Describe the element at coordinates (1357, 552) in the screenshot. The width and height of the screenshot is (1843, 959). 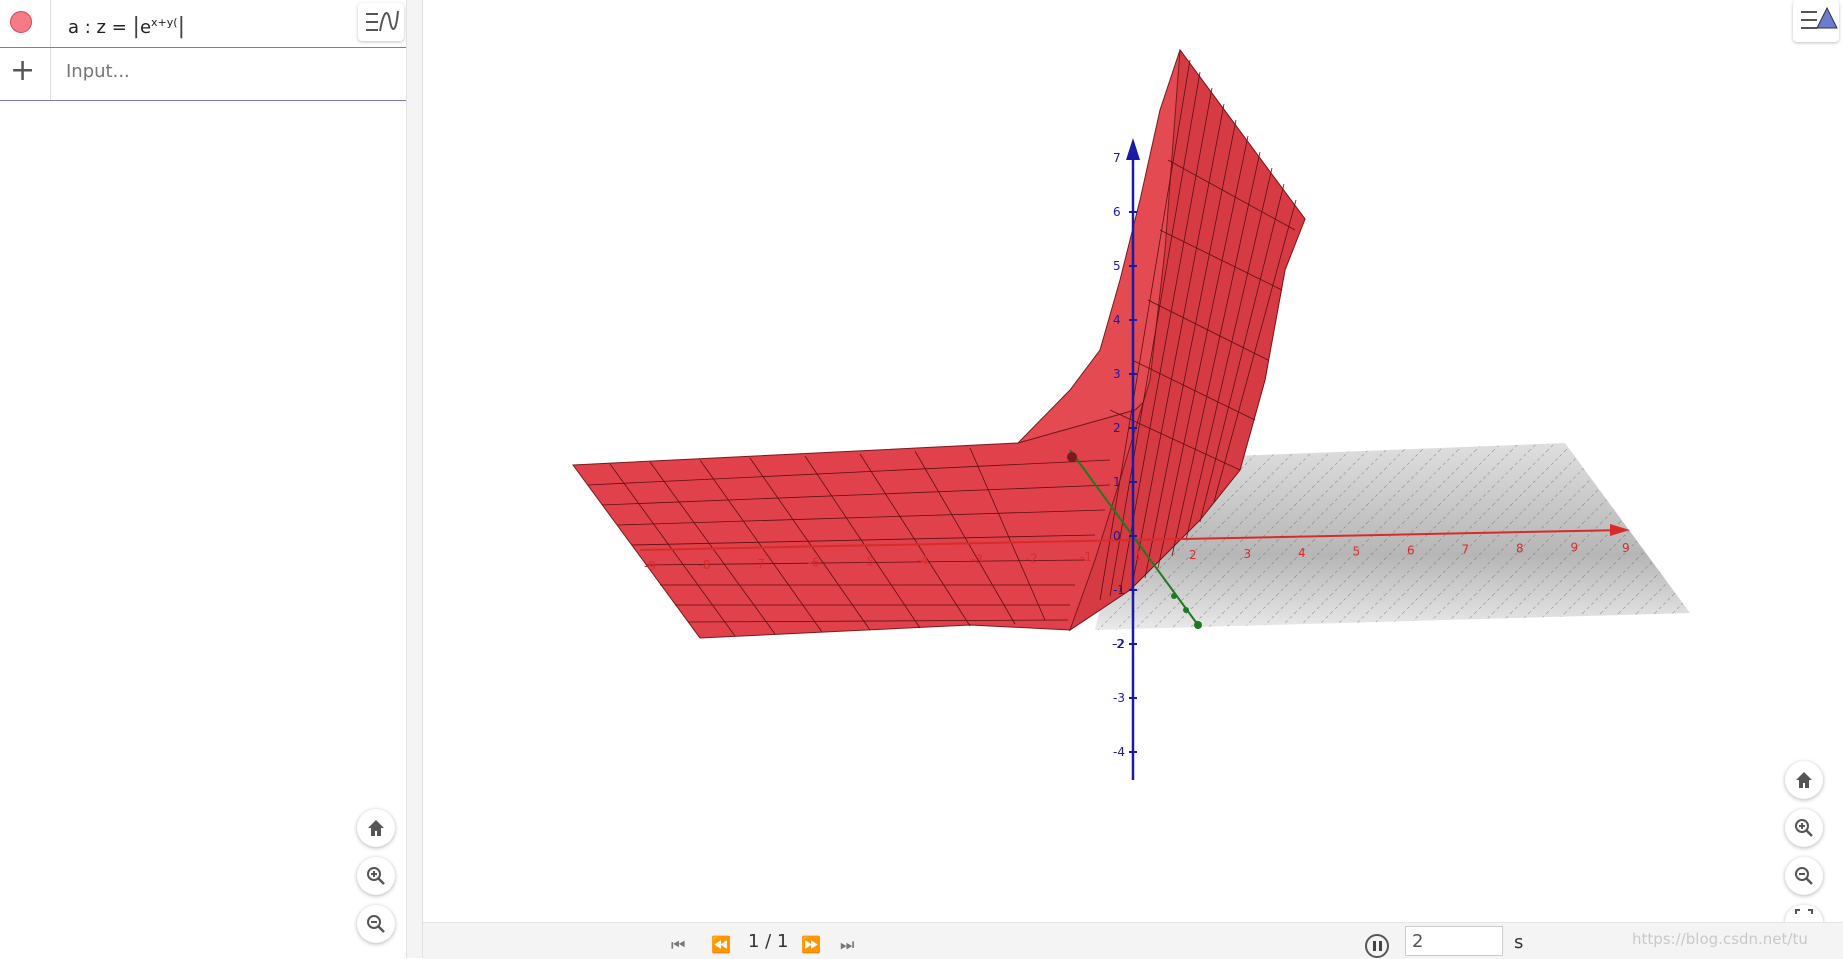
I see `x-tick-label: 5` at that location.